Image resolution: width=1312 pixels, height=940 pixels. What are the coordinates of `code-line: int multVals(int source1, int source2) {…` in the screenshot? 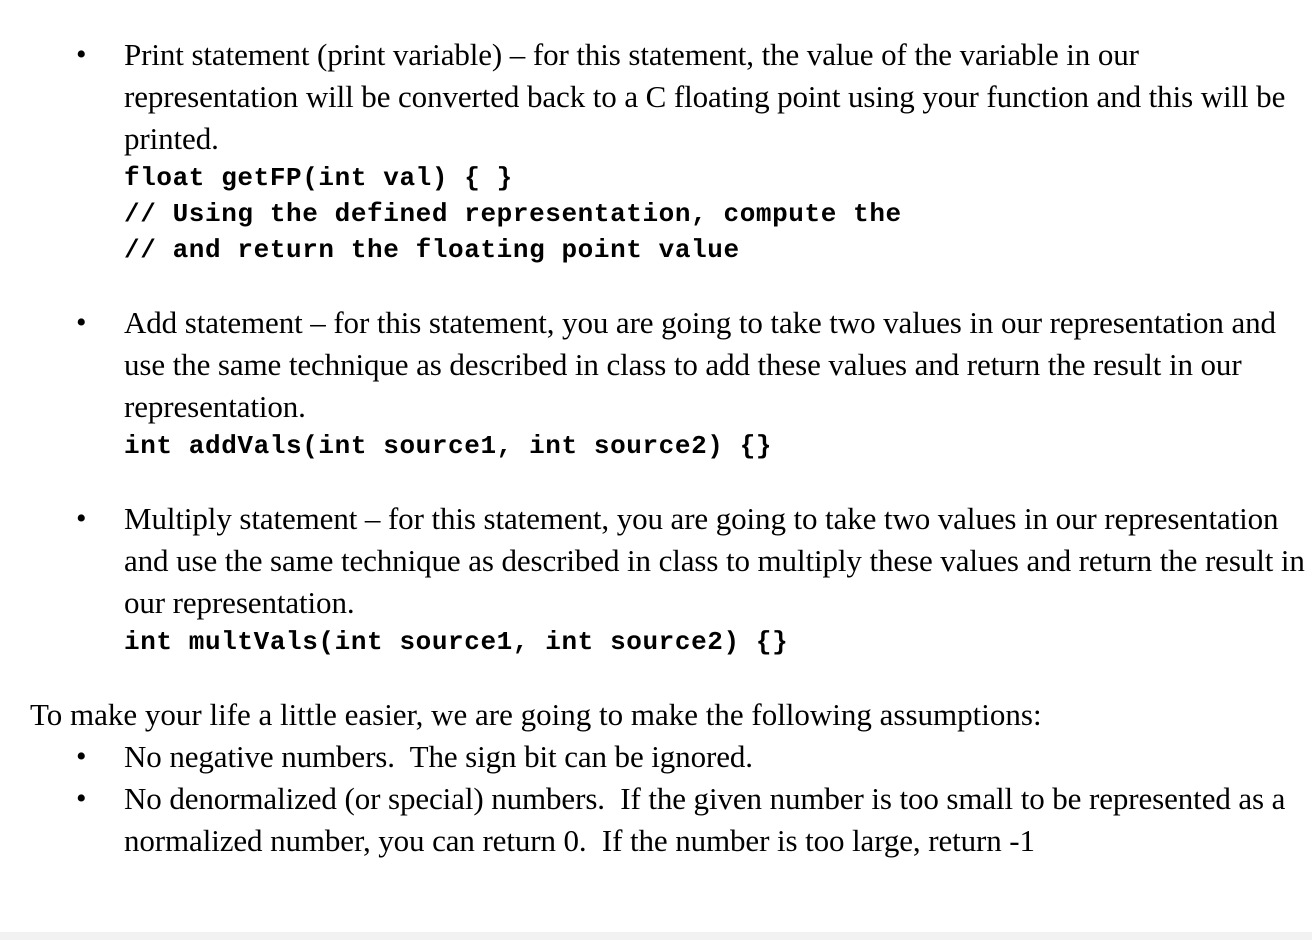 It's located at (456, 642).